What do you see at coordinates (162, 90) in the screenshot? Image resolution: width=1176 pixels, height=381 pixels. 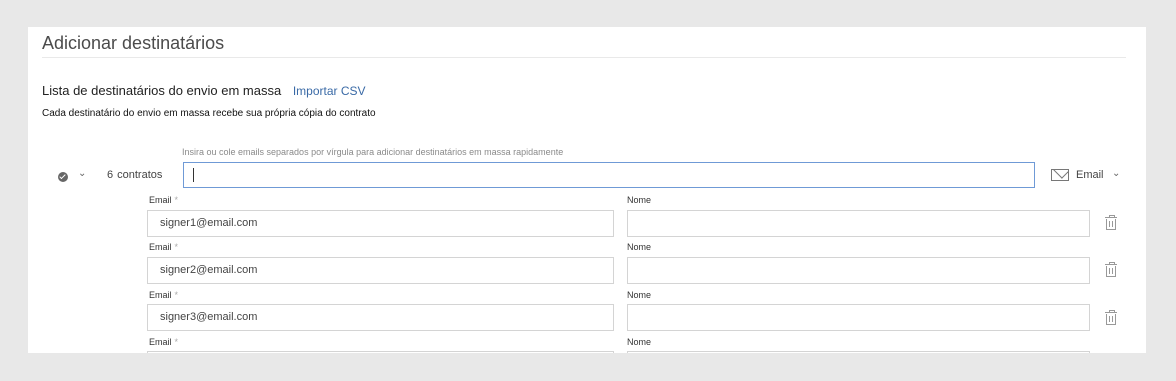 I see `bulk-list-label: Lista de destinatários do envio em massa` at bounding box center [162, 90].